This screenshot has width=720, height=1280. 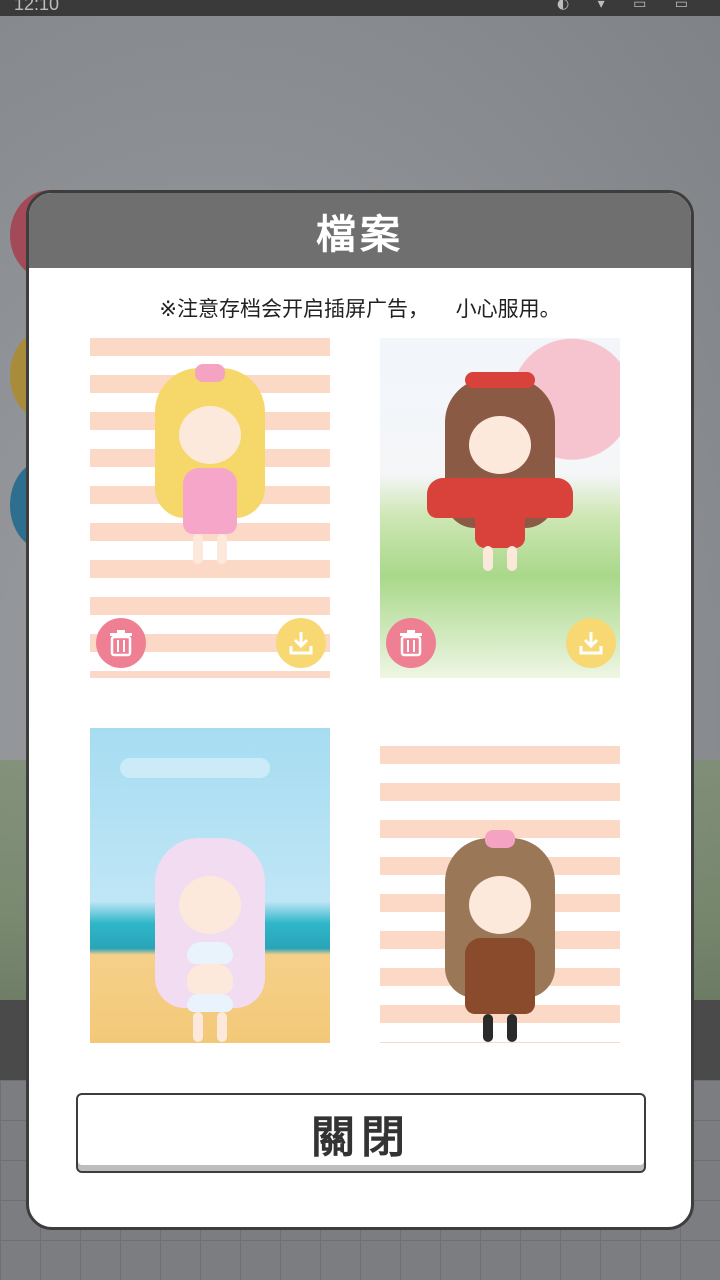 What do you see at coordinates (360, 8) in the screenshot?
I see `status-bar: 12:10 ◐ ▾ ▭ ▭` at bounding box center [360, 8].